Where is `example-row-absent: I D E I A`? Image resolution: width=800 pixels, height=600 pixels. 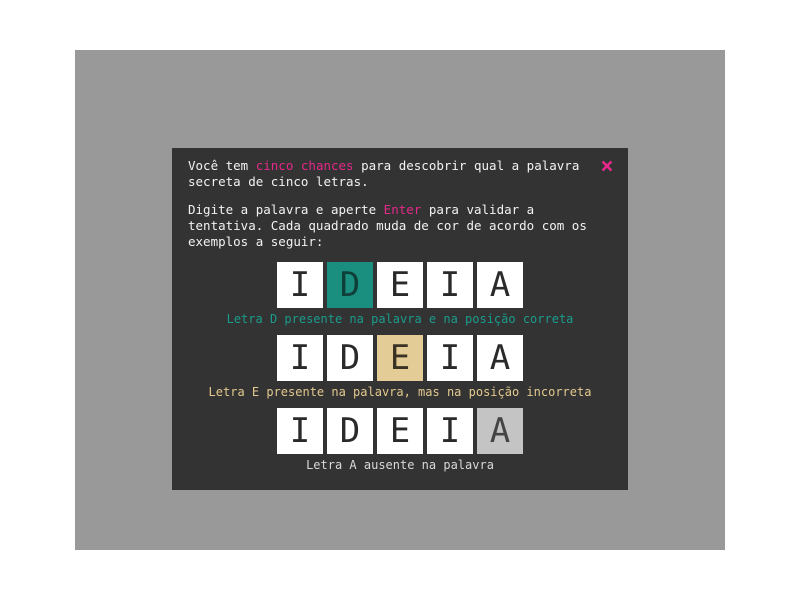 example-row-absent: I D E I A is located at coordinates (400, 431).